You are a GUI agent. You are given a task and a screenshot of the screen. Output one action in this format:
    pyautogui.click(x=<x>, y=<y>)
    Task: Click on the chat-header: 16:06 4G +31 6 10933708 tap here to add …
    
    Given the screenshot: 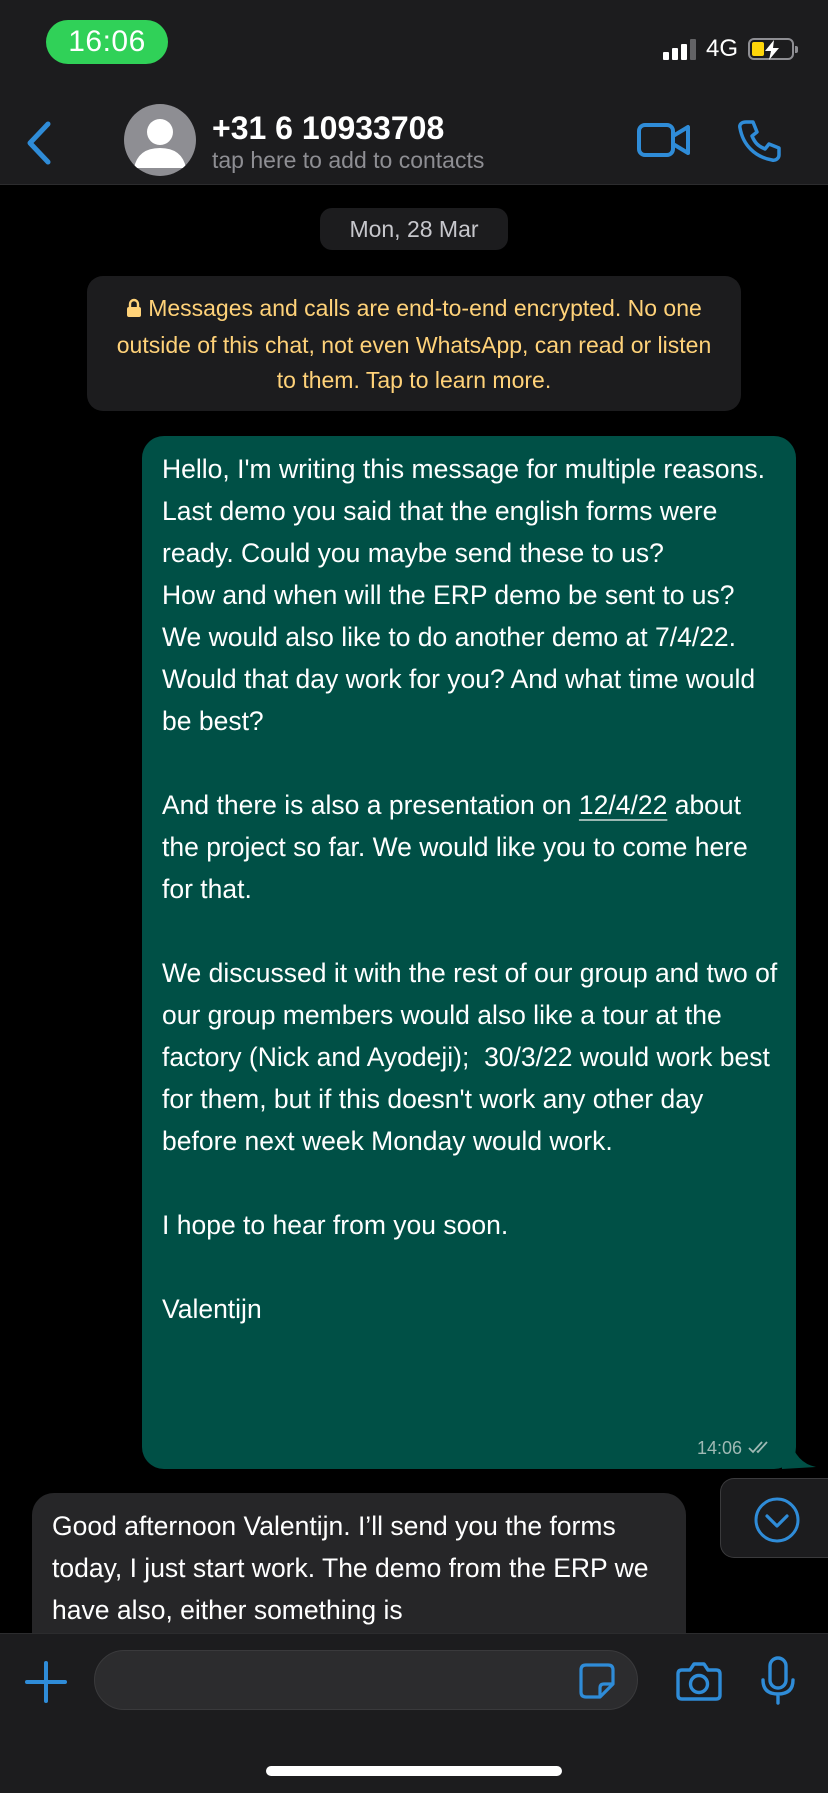 What is the action you would take?
    pyautogui.click(x=414, y=92)
    